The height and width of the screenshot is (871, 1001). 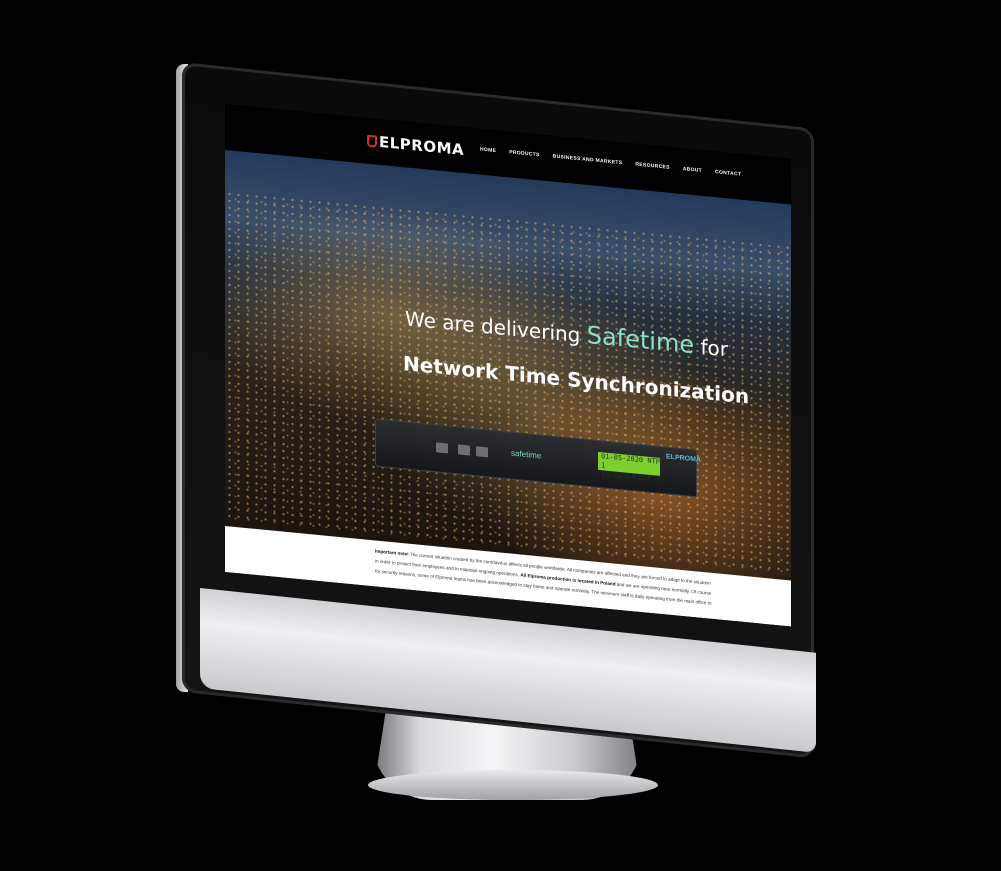 What do you see at coordinates (526, 454) in the screenshot?
I see `device-brand: safetime` at bounding box center [526, 454].